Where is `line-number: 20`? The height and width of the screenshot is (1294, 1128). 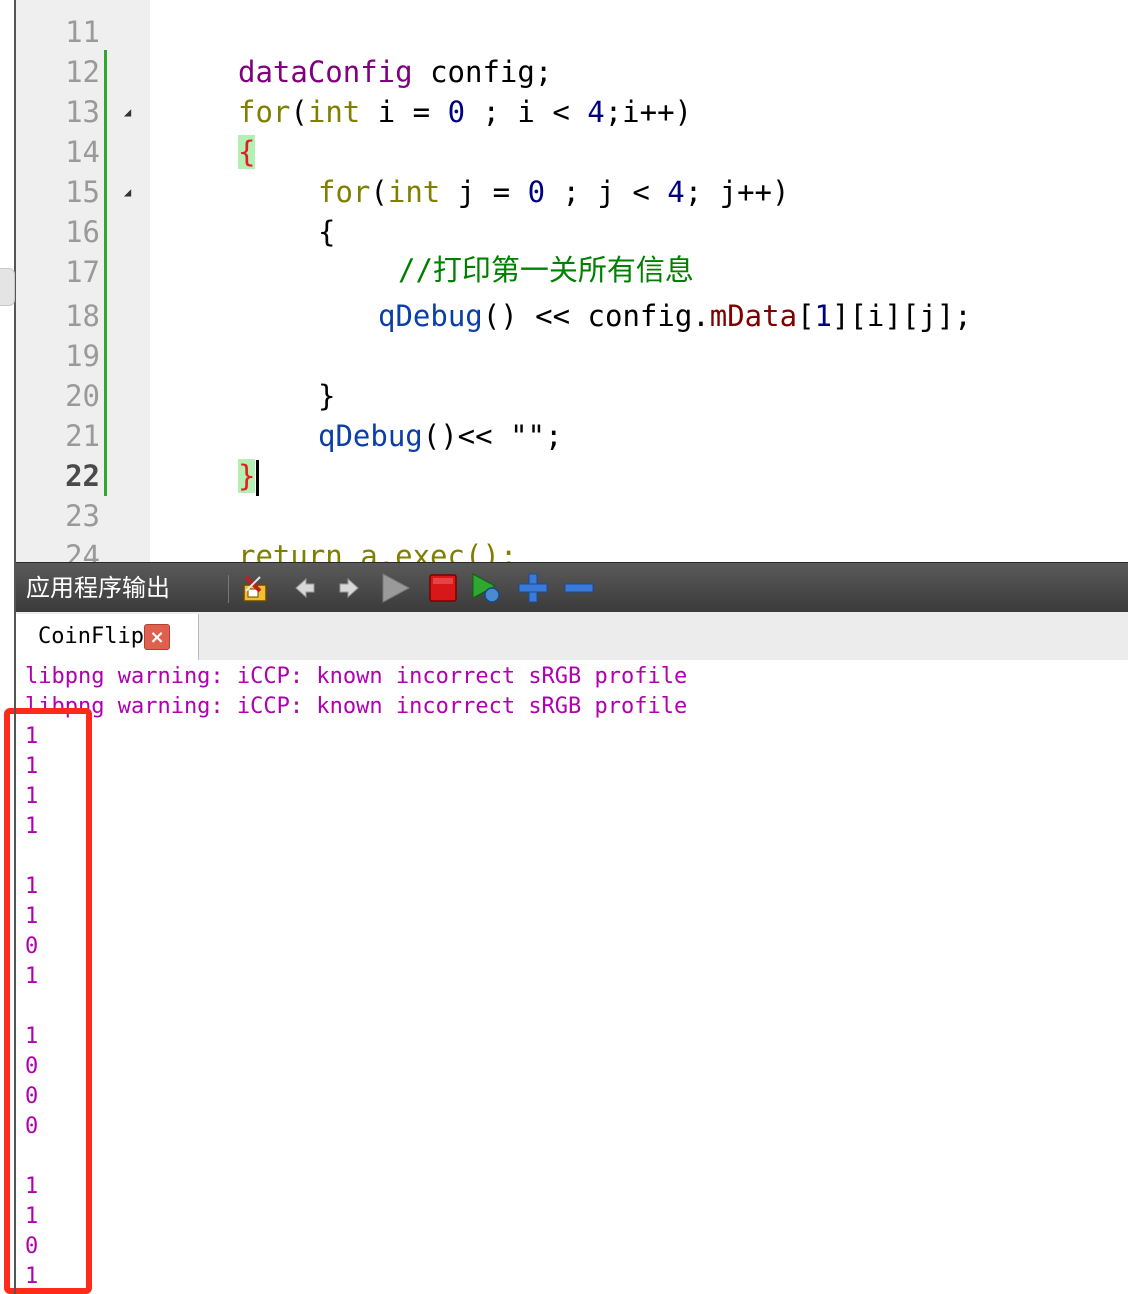
line-number: 20 is located at coordinates (82, 396).